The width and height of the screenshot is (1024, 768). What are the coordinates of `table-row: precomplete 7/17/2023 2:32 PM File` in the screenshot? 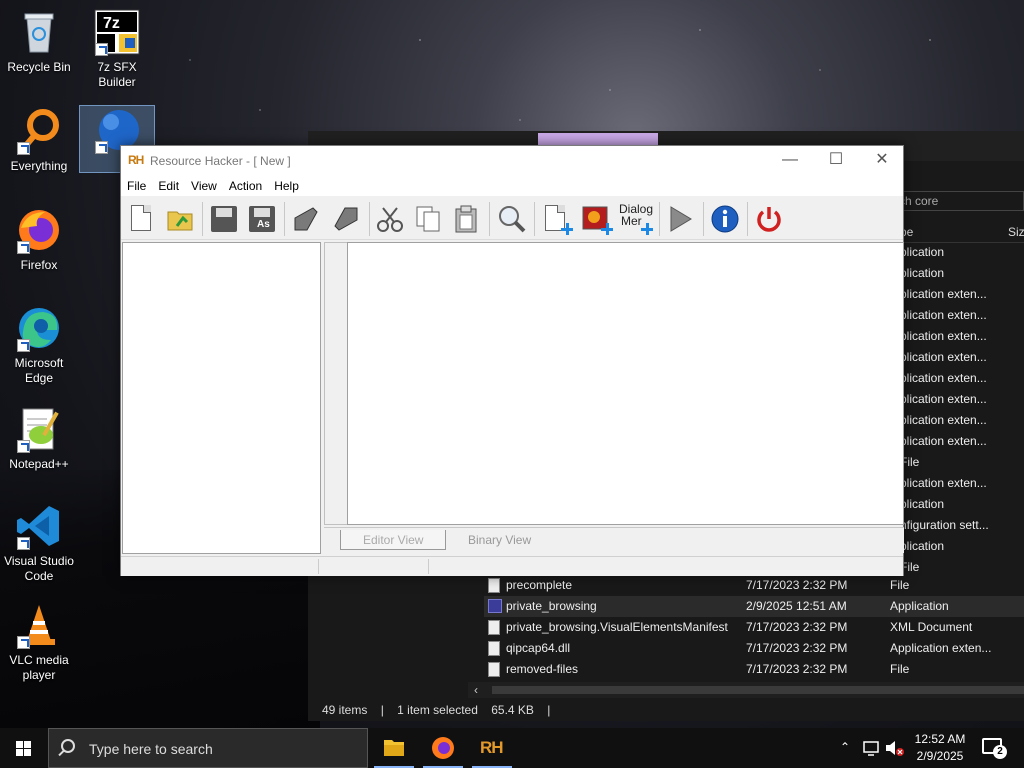 It's located at (754, 585).